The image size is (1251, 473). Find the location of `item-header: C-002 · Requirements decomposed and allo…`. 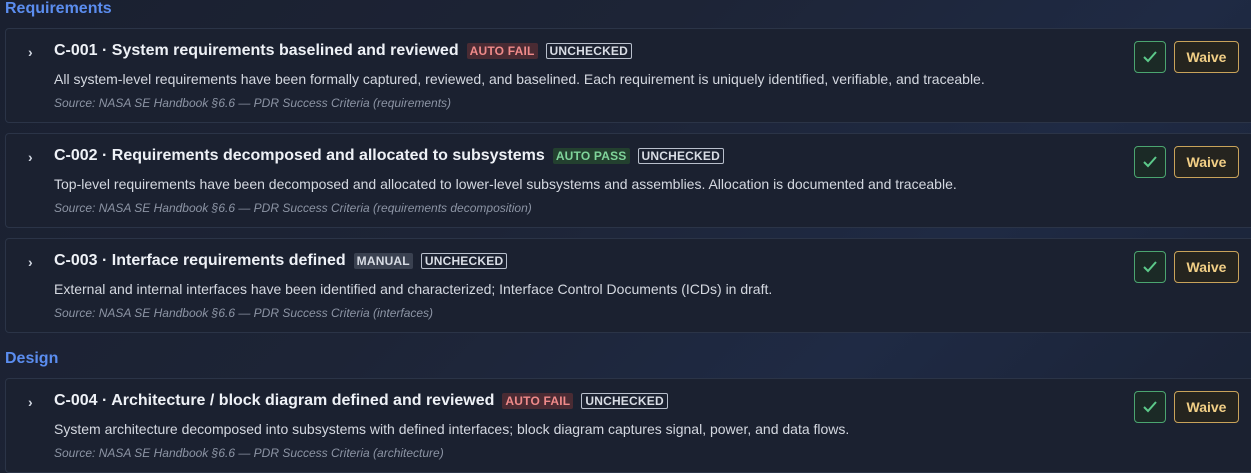

item-header: C-002 · Requirements decomposed and allo… is located at coordinates (389, 156).